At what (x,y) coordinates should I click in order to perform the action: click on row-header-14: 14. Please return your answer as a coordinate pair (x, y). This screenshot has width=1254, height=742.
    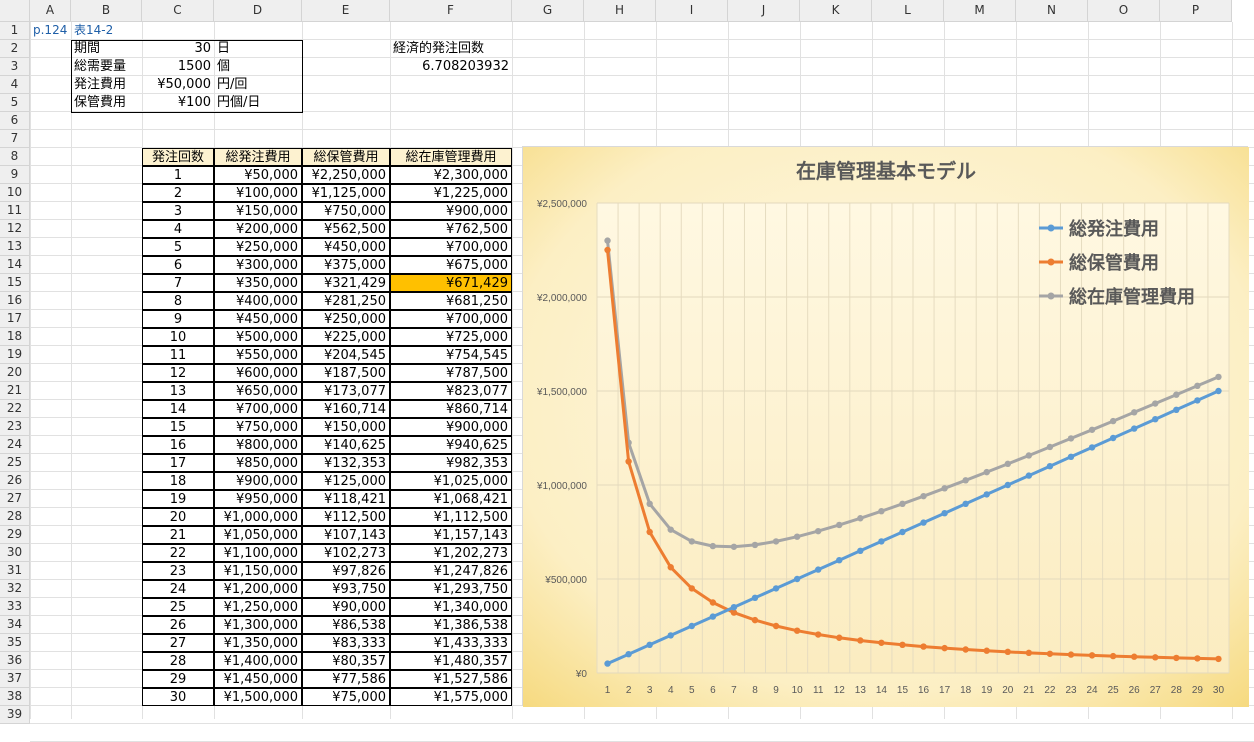
    Looking at the image, I should click on (15, 265).